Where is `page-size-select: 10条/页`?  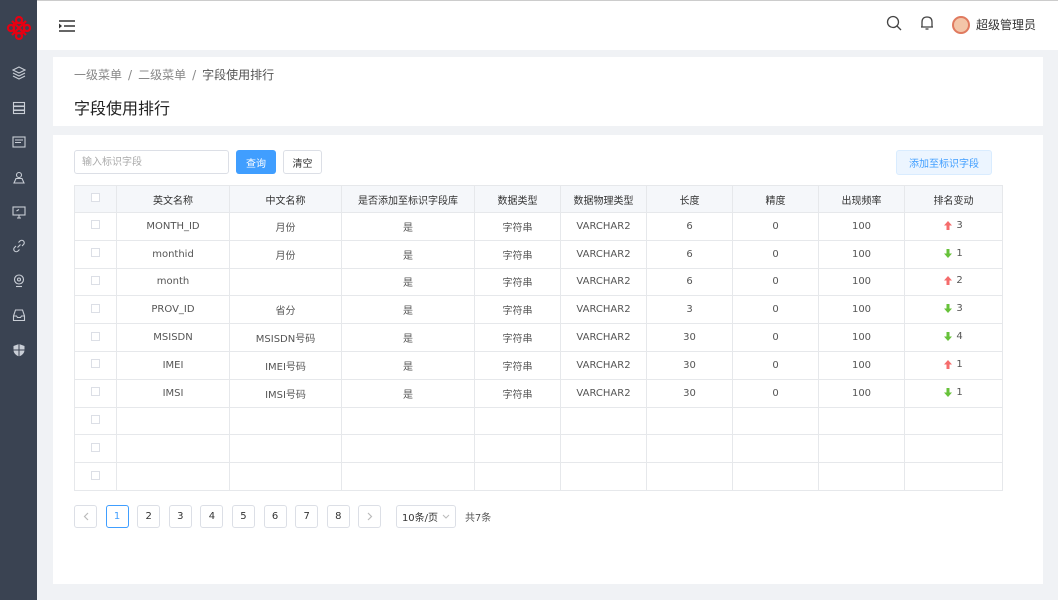 page-size-select: 10条/页 is located at coordinates (425, 516).